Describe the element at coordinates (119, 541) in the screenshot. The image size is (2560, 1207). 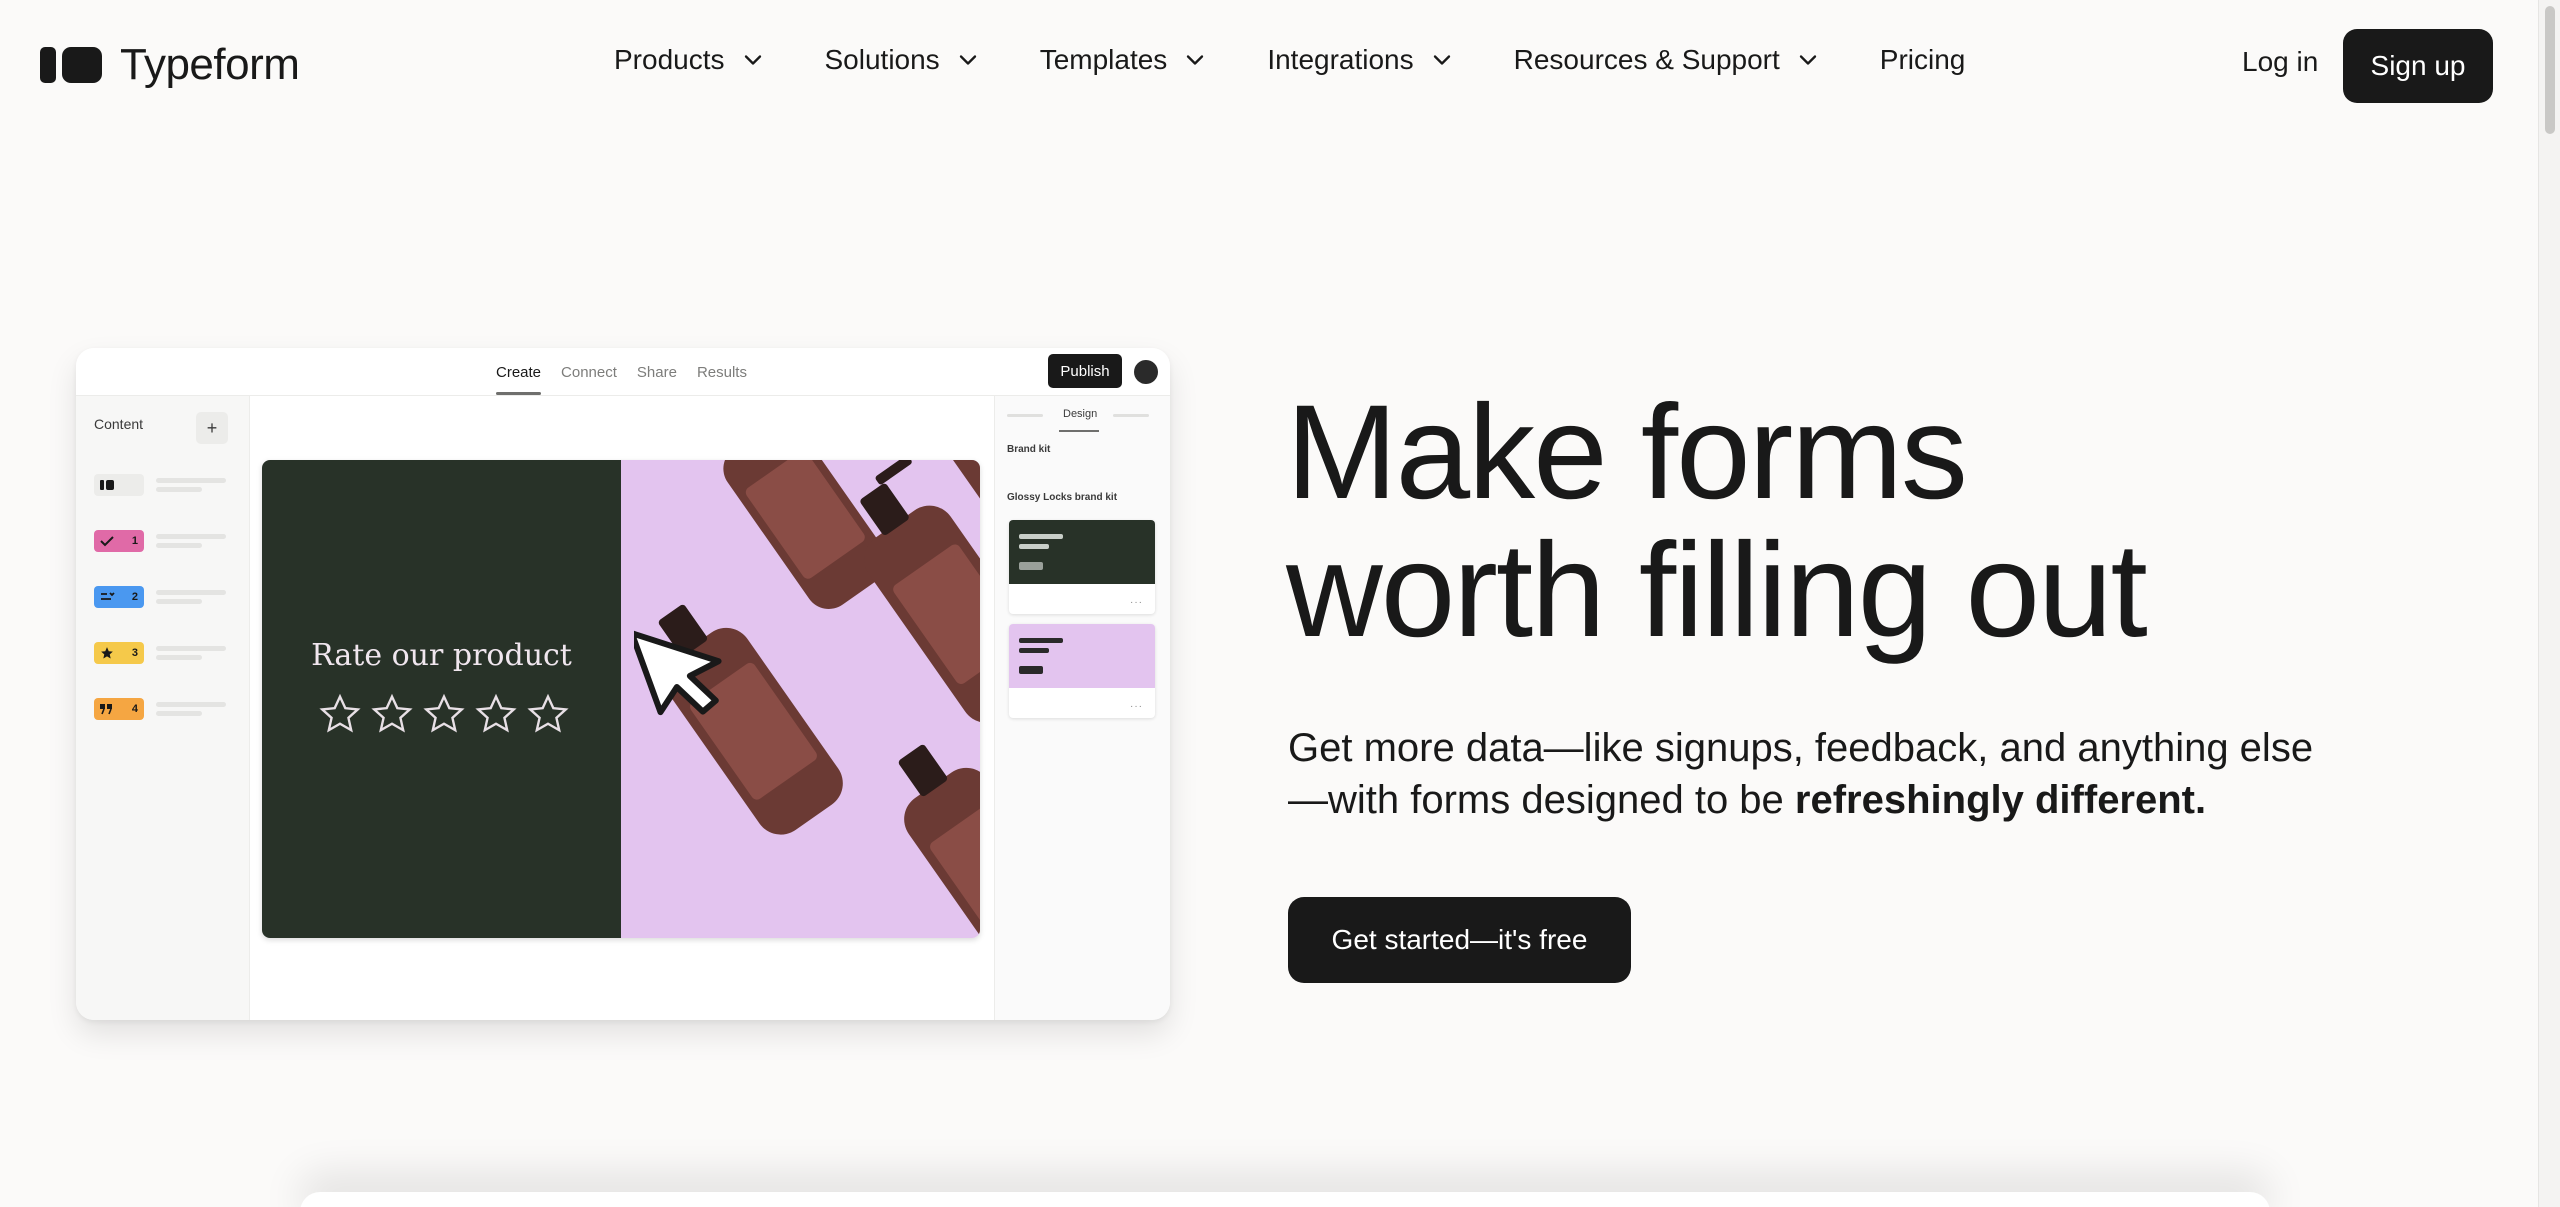
I see `check-icon: 1` at that location.